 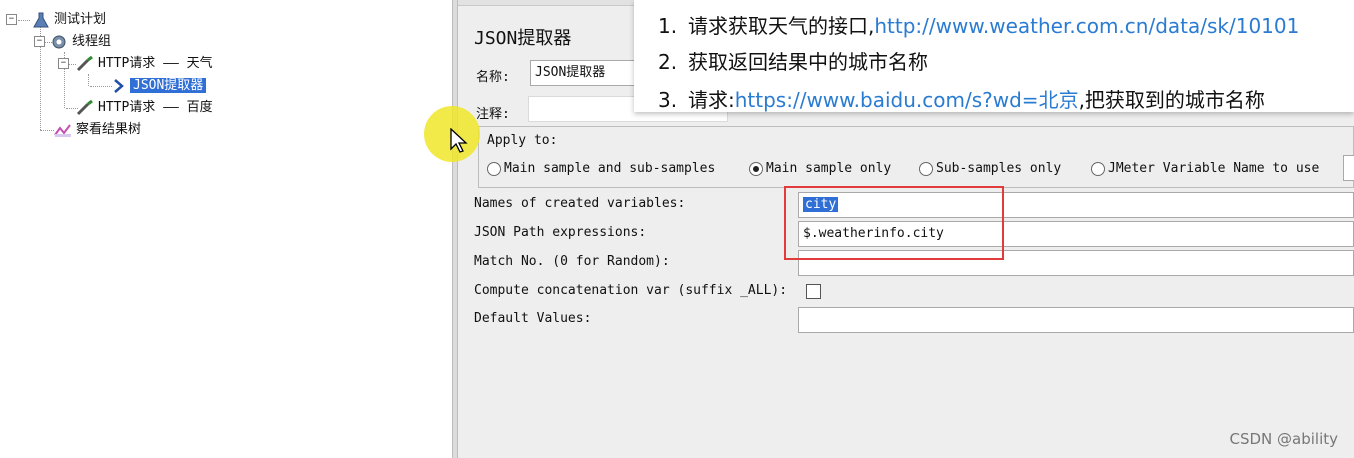 I want to click on chart-icon, so click(x=63, y=130).